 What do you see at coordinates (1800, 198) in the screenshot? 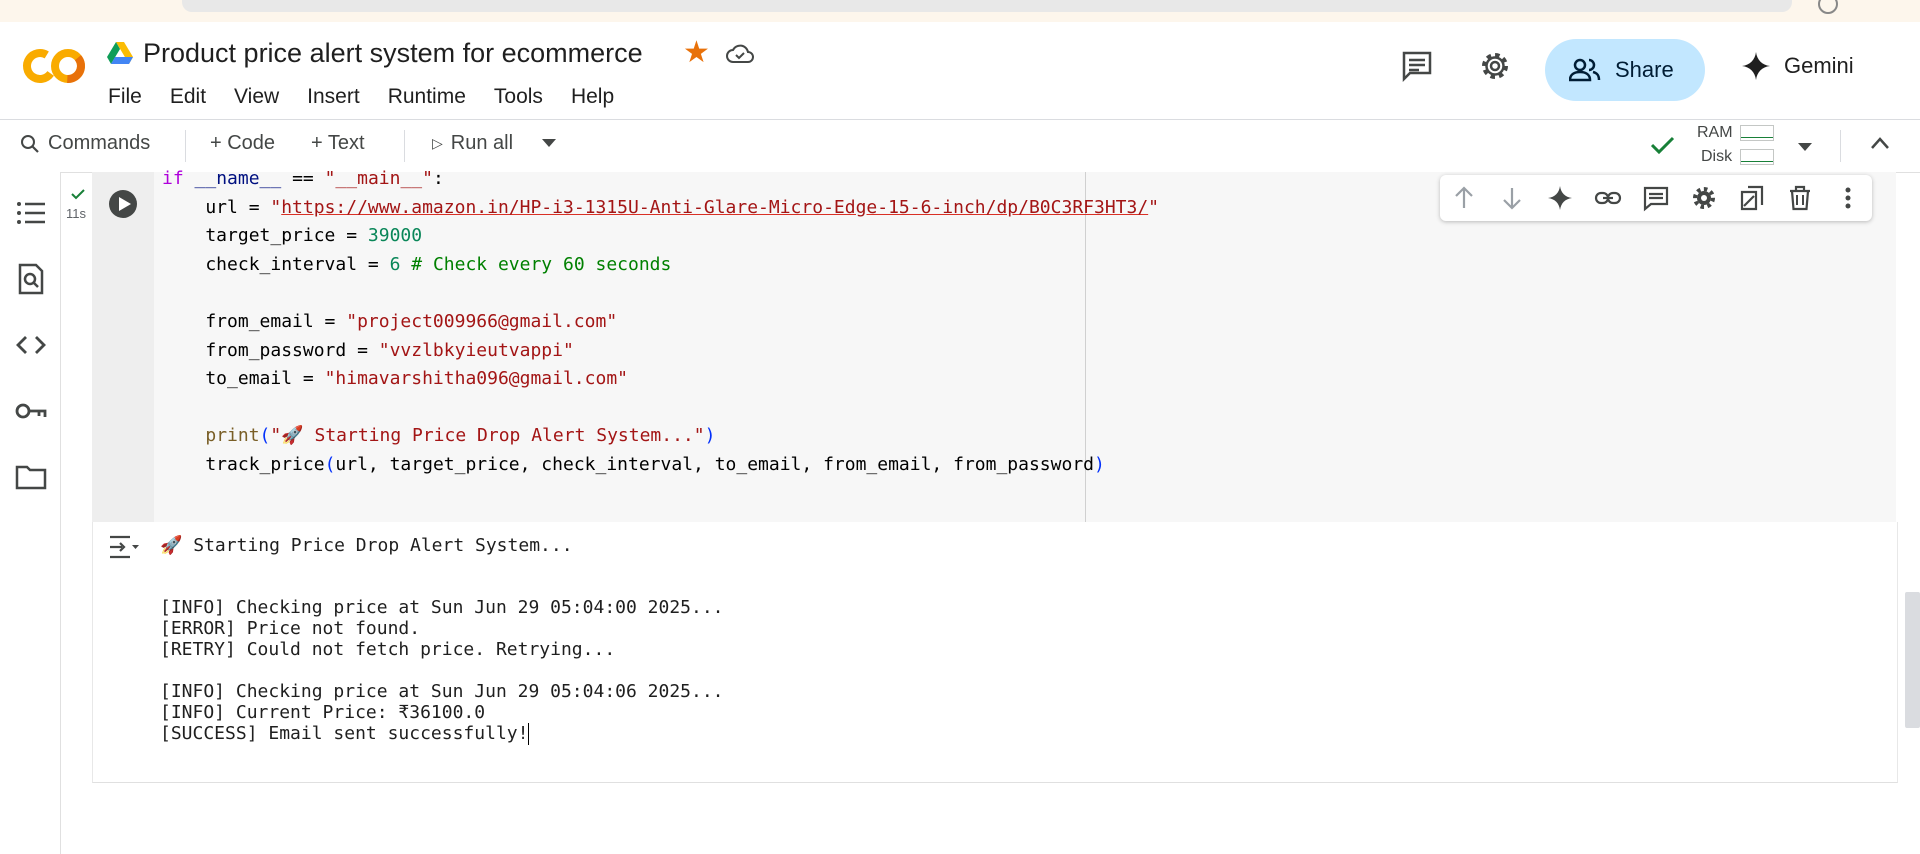
I see `delete-icon` at bounding box center [1800, 198].